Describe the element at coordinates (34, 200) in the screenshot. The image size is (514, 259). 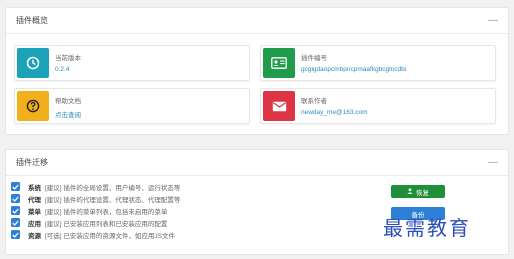
I see `item-name: 代理` at that location.